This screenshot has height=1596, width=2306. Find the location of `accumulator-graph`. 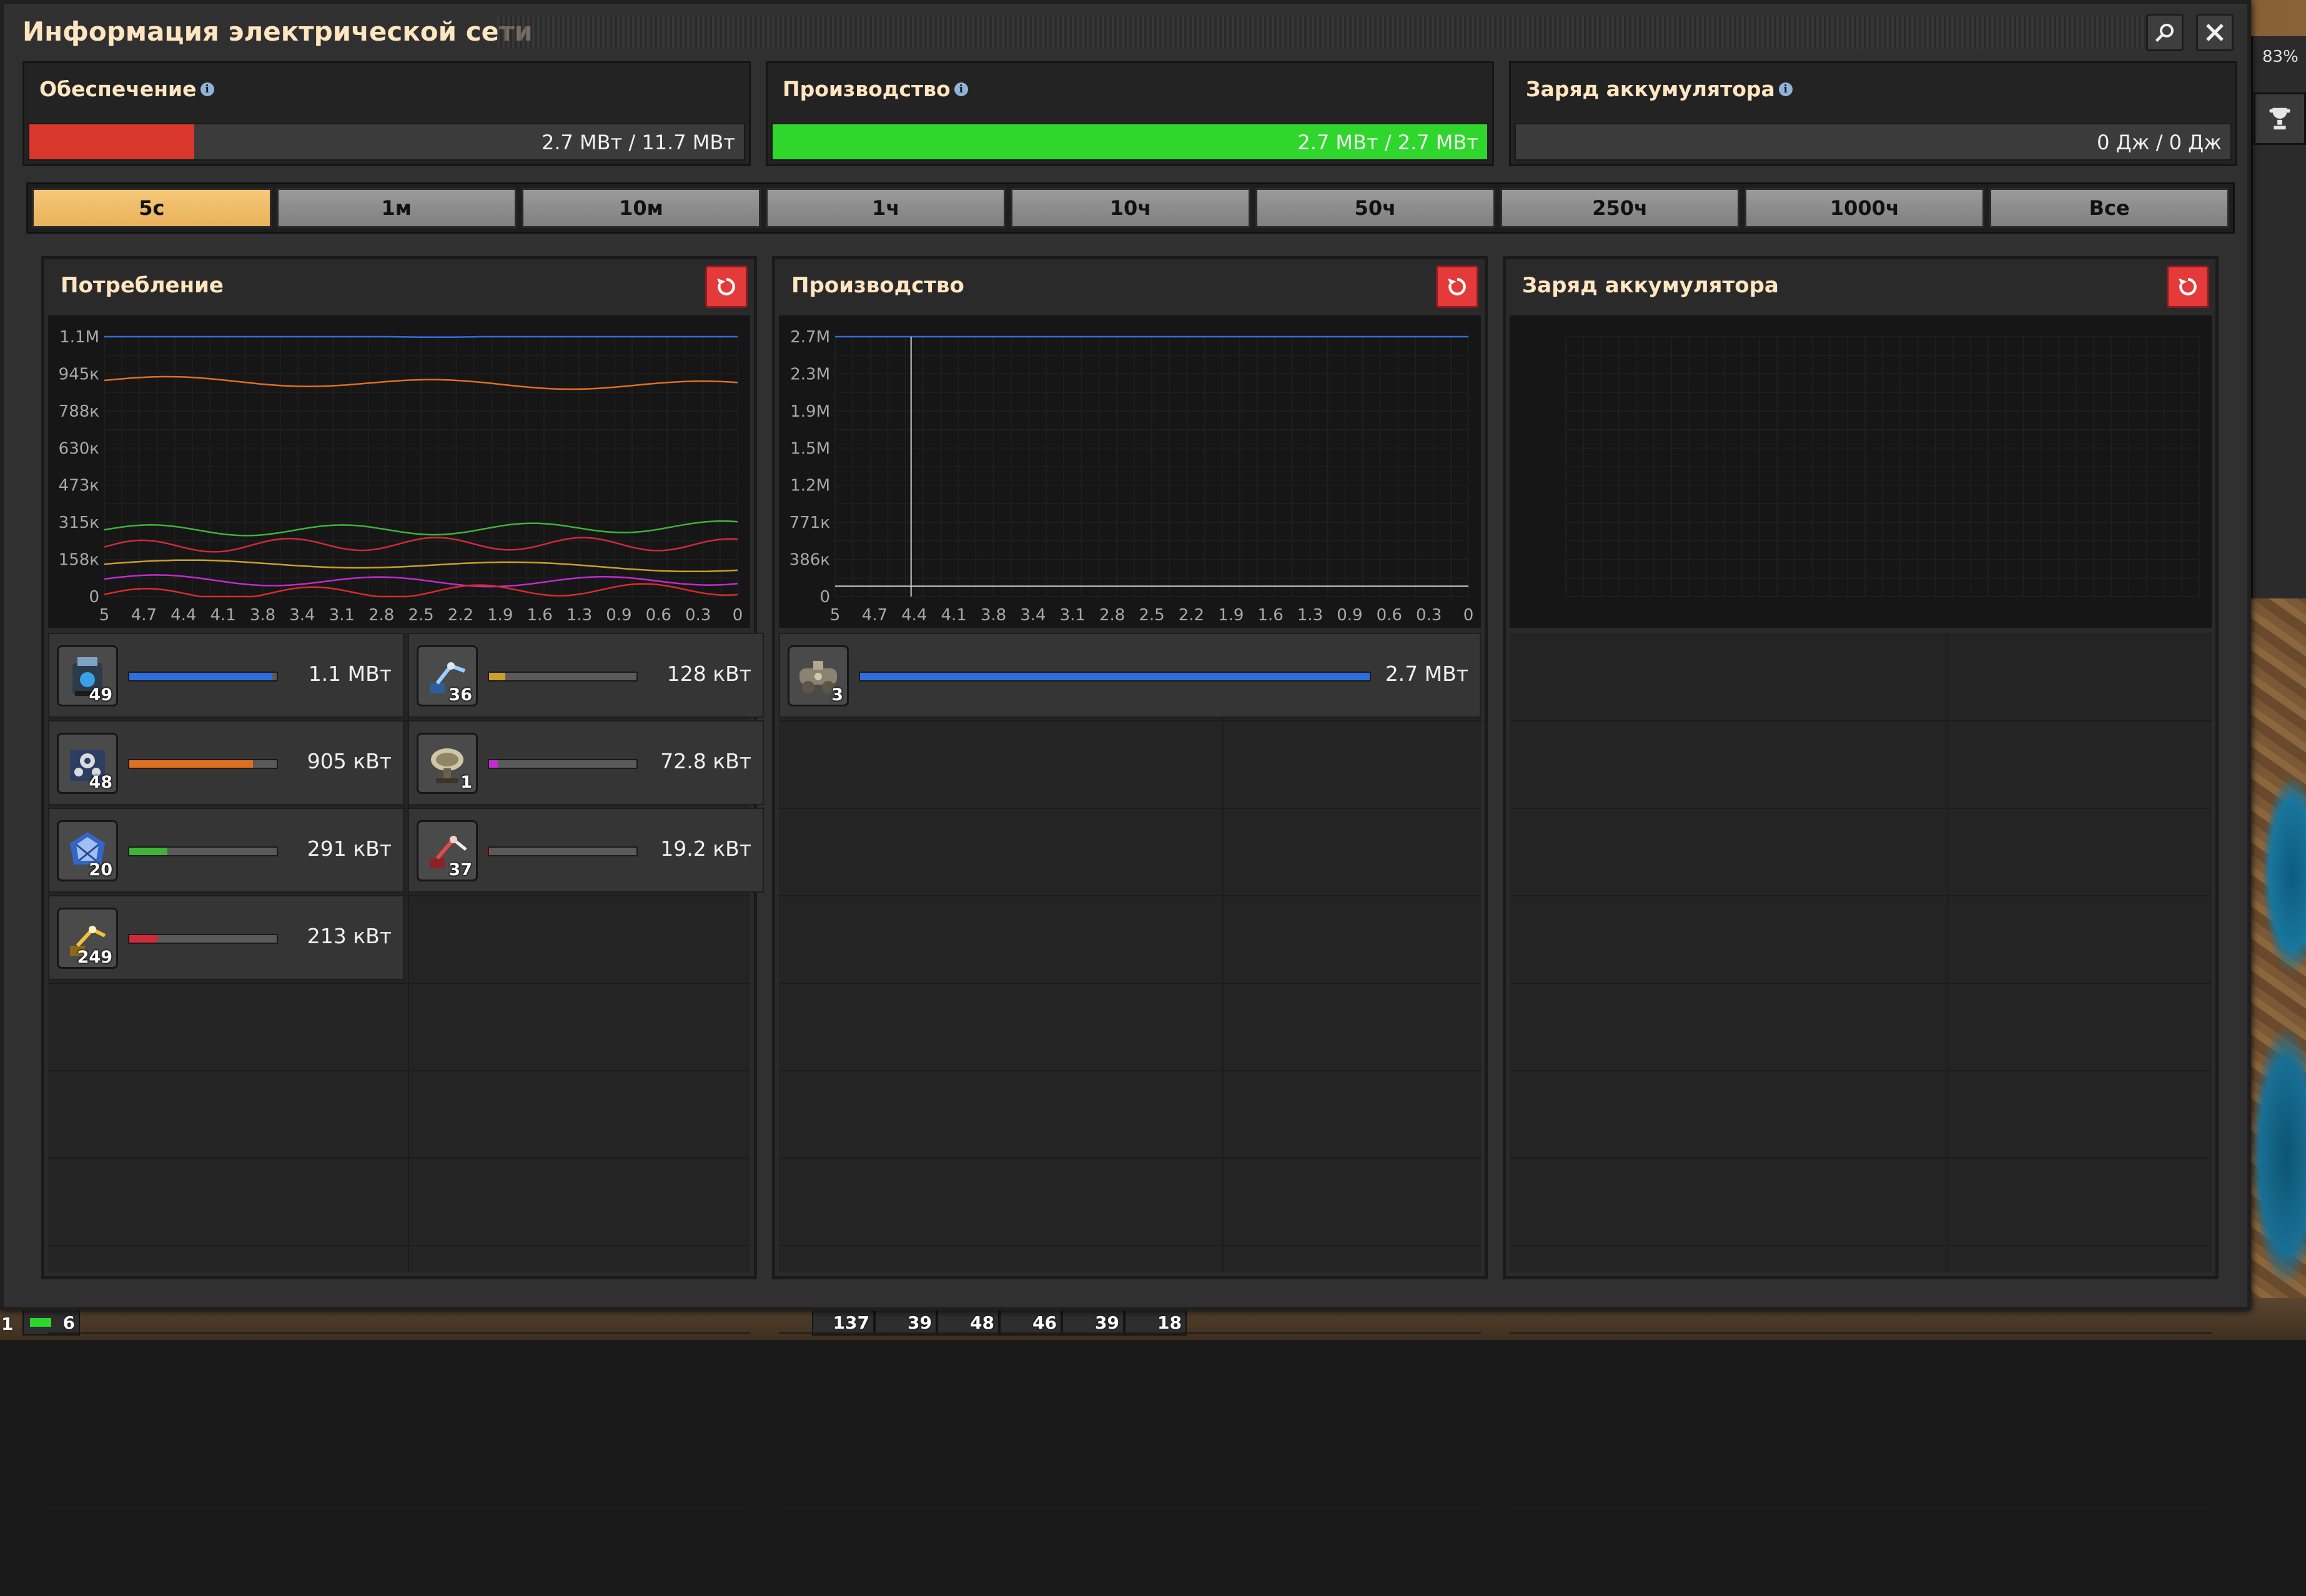

accumulator-graph is located at coordinates (1861, 471).